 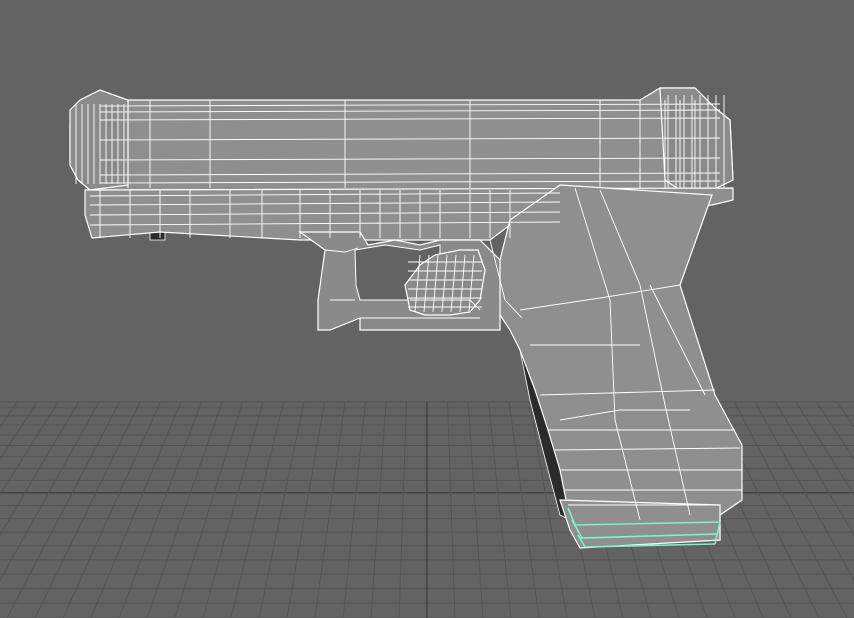 What do you see at coordinates (696, 139) in the screenshot?
I see `slide-front-block` at bounding box center [696, 139].